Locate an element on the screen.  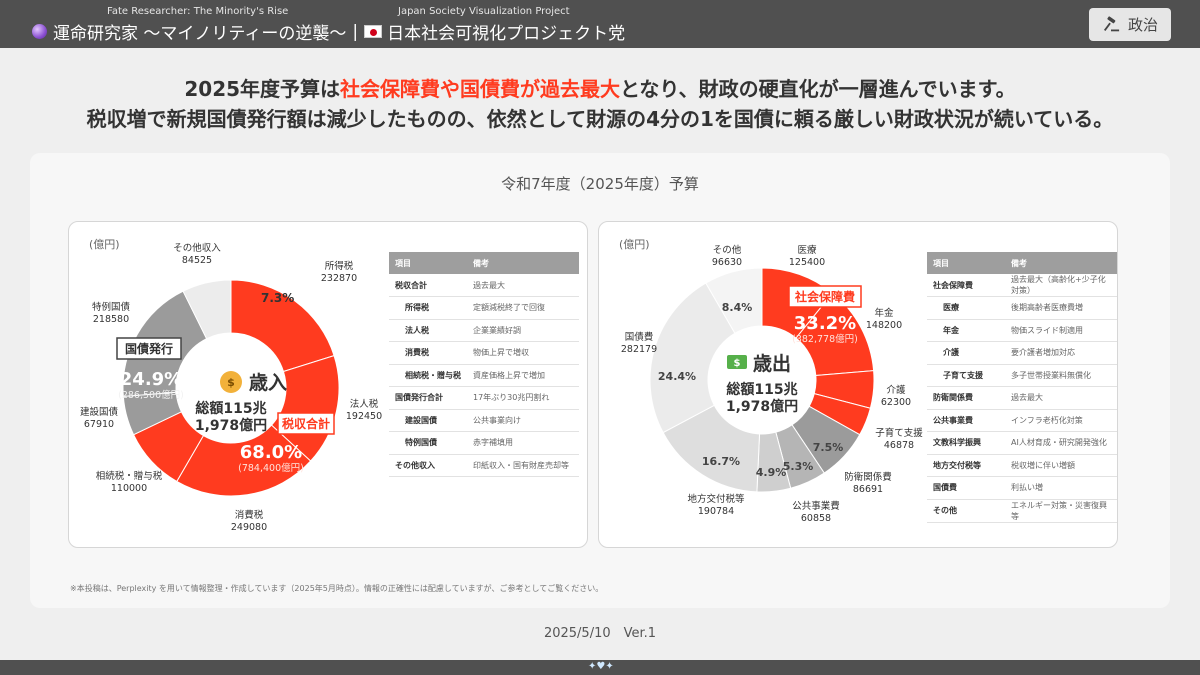
table-row: その他収入 印紙収入・国有財産売却等 is located at coordinates (484, 465).